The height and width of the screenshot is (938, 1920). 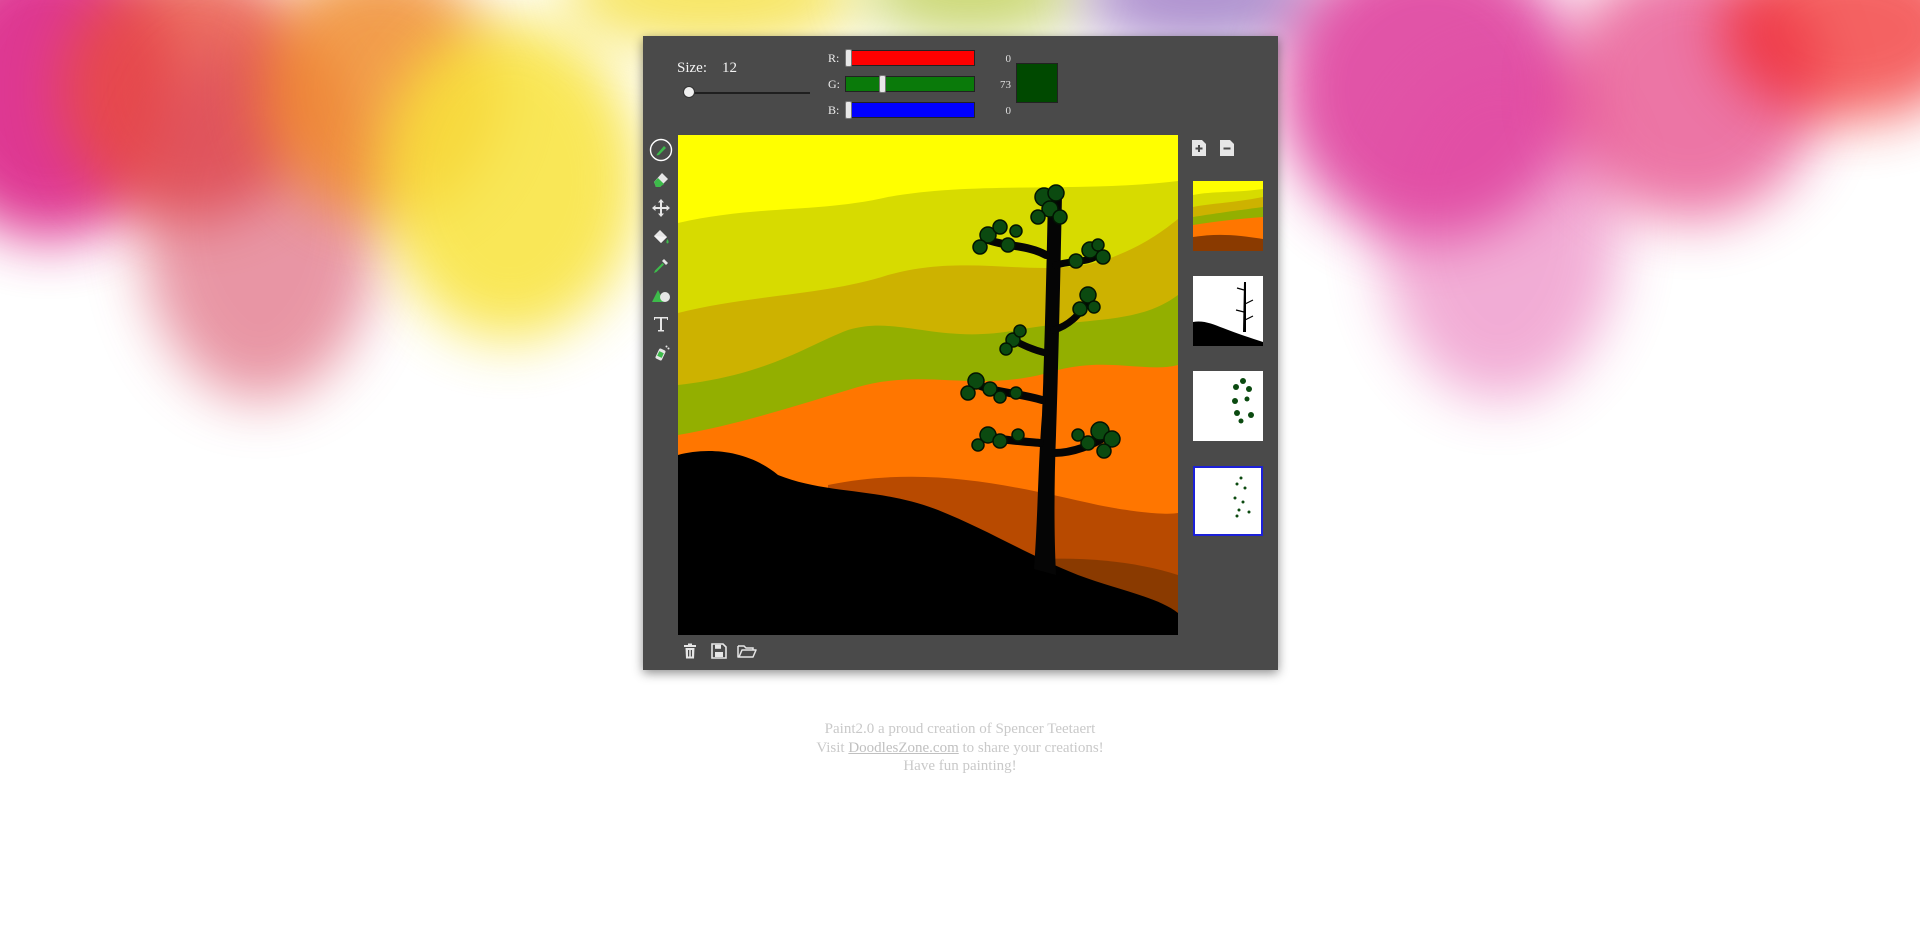 I want to click on pencil-tool, so click(x=661, y=149).